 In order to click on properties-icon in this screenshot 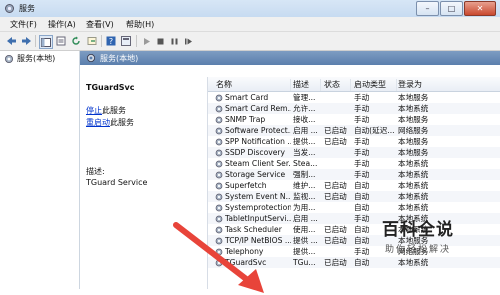, I will do `click(61, 41)`.